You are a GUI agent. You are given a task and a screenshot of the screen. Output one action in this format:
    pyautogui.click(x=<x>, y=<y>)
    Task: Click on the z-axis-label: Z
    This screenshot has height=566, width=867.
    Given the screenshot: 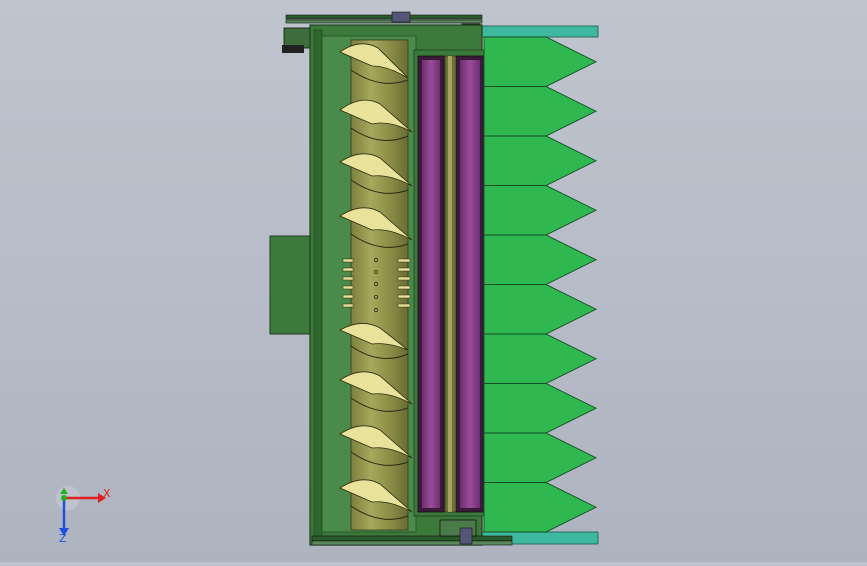 What is the action you would take?
    pyautogui.click(x=63, y=538)
    